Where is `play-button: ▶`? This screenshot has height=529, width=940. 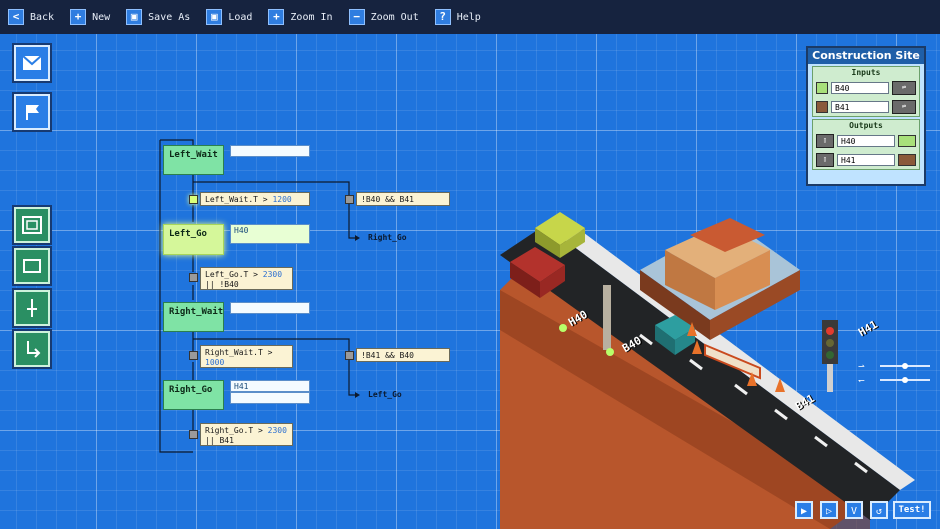 play-button: ▶ is located at coordinates (804, 510).